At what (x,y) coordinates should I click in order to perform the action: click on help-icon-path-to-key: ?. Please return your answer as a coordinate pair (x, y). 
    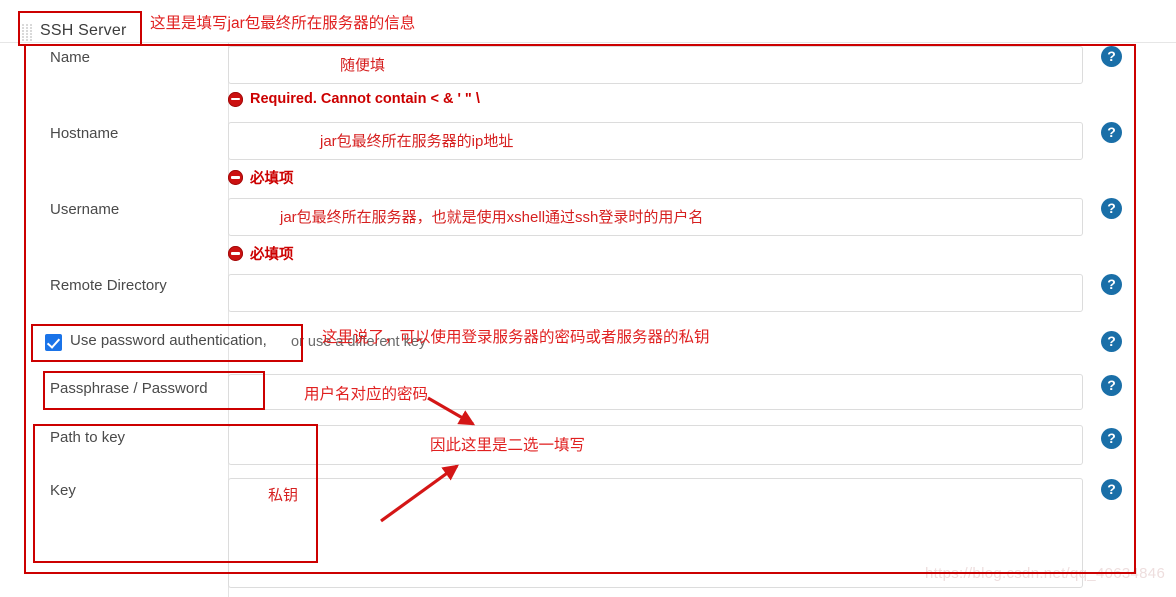
    Looking at the image, I should click on (1111, 438).